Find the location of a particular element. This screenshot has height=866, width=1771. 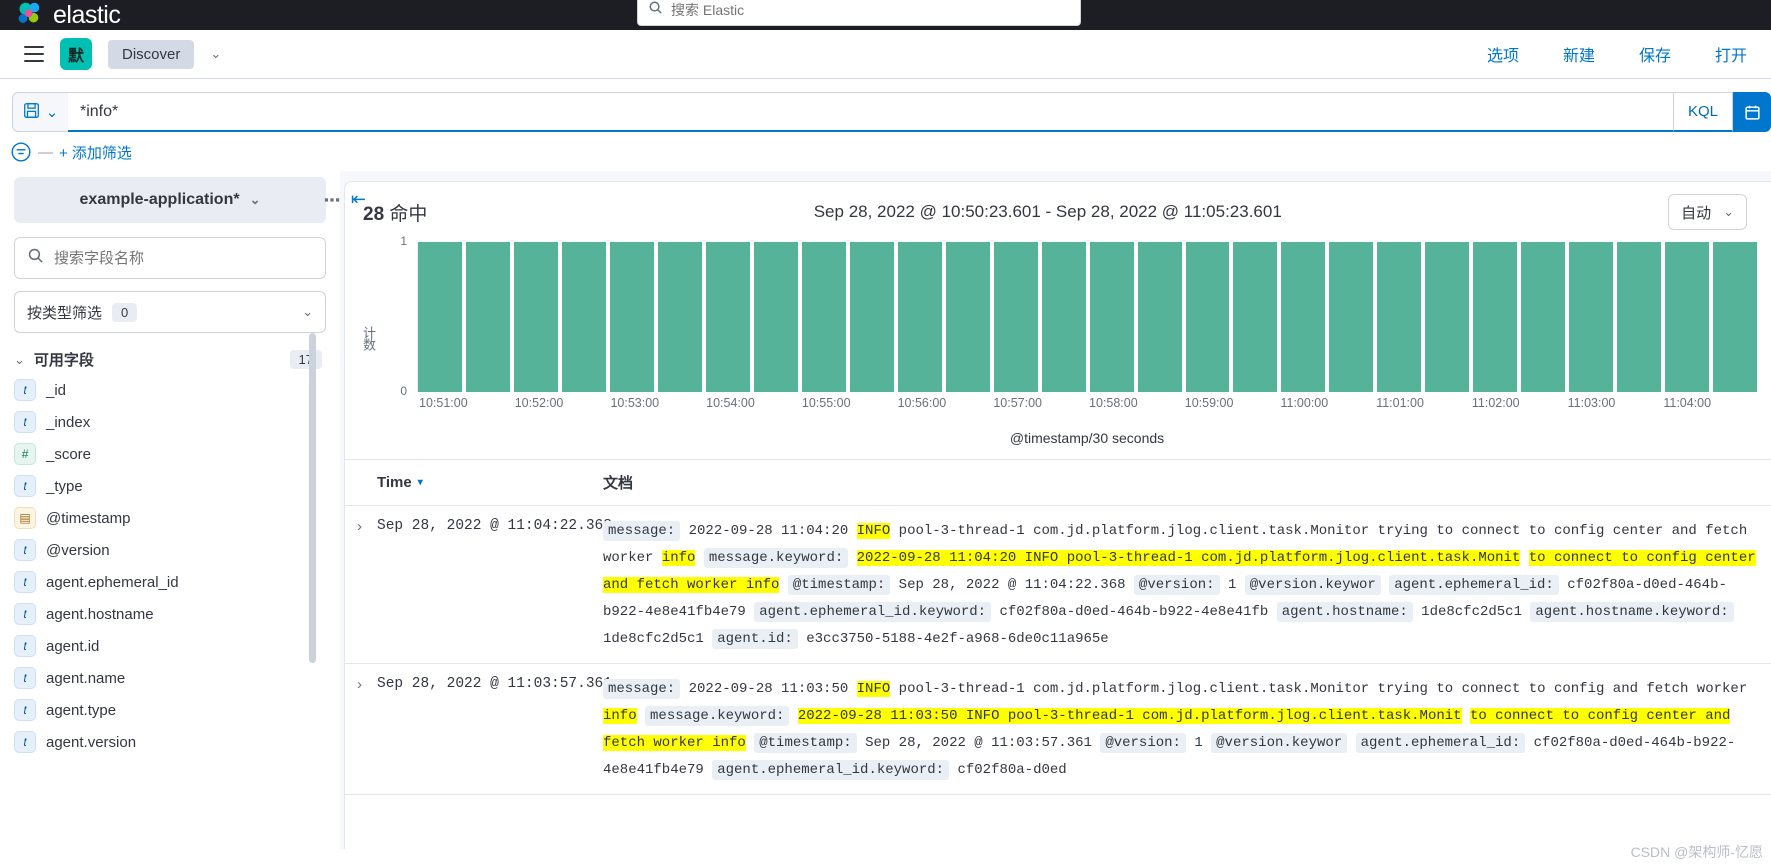

chart-plot-area is located at coordinates (1087, 317).